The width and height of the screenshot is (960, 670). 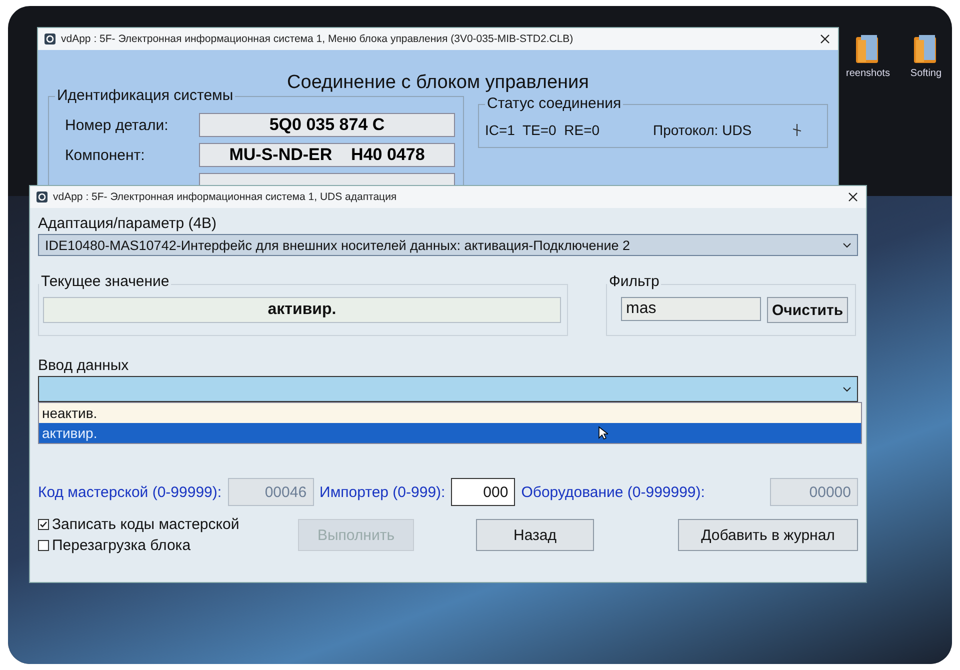 What do you see at coordinates (634, 282) in the screenshot?
I see `group-title: Фильтр` at bounding box center [634, 282].